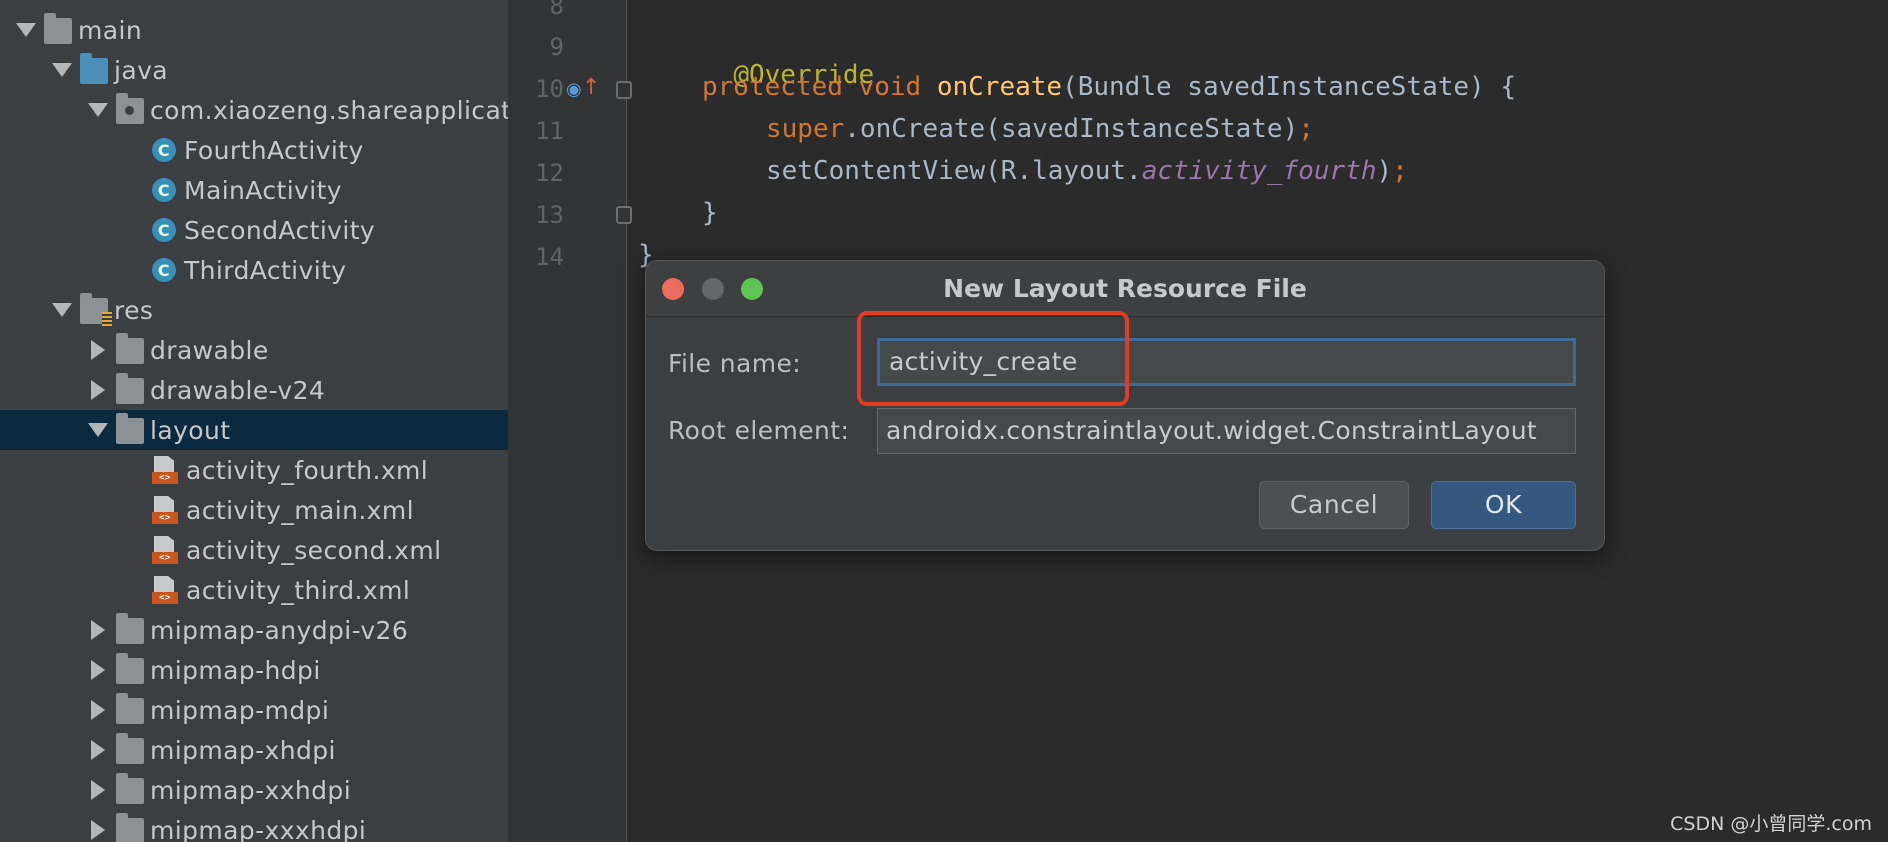 Image resolution: width=1888 pixels, height=842 pixels. What do you see at coordinates (710, 213) in the screenshot?
I see `code-line-13: }` at bounding box center [710, 213].